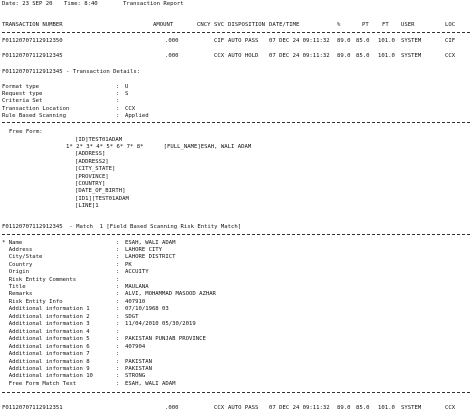 The width and height of the screenshot is (474, 417). Describe the element at coordinates (127, 94) in the screenshot. I see `field-value: S` at that location.